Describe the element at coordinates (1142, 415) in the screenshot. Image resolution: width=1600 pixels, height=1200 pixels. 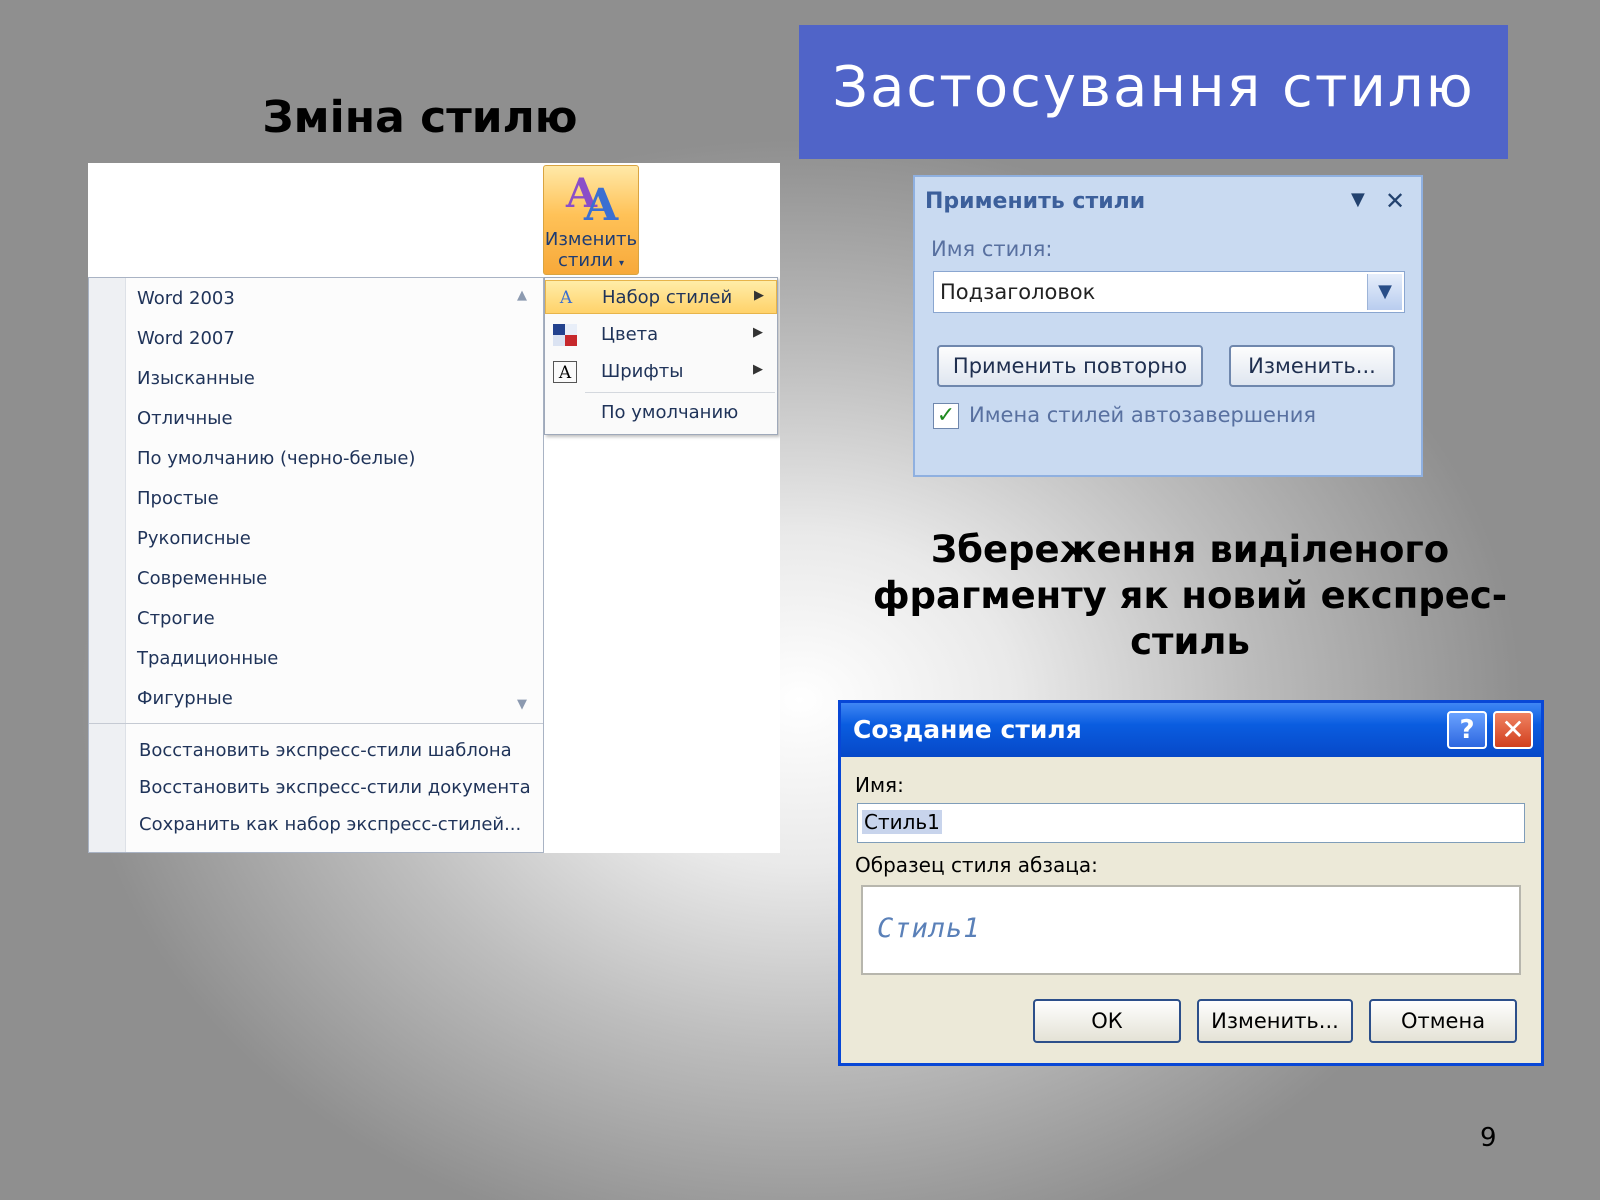
I see `autocomplete-label: Имена стилей автозавершения` at that location.